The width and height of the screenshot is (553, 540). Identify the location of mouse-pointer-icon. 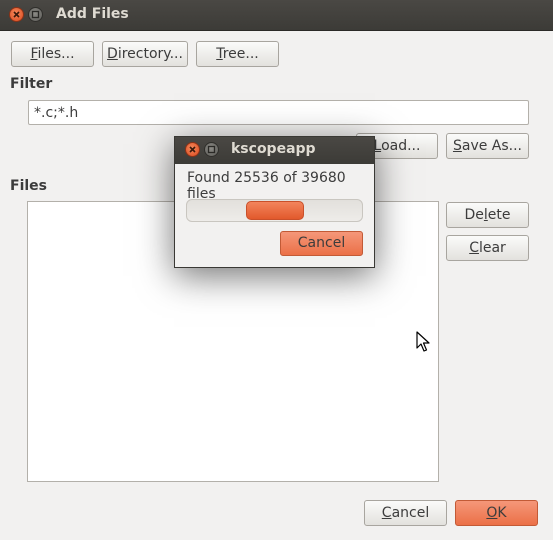
(423, 344).